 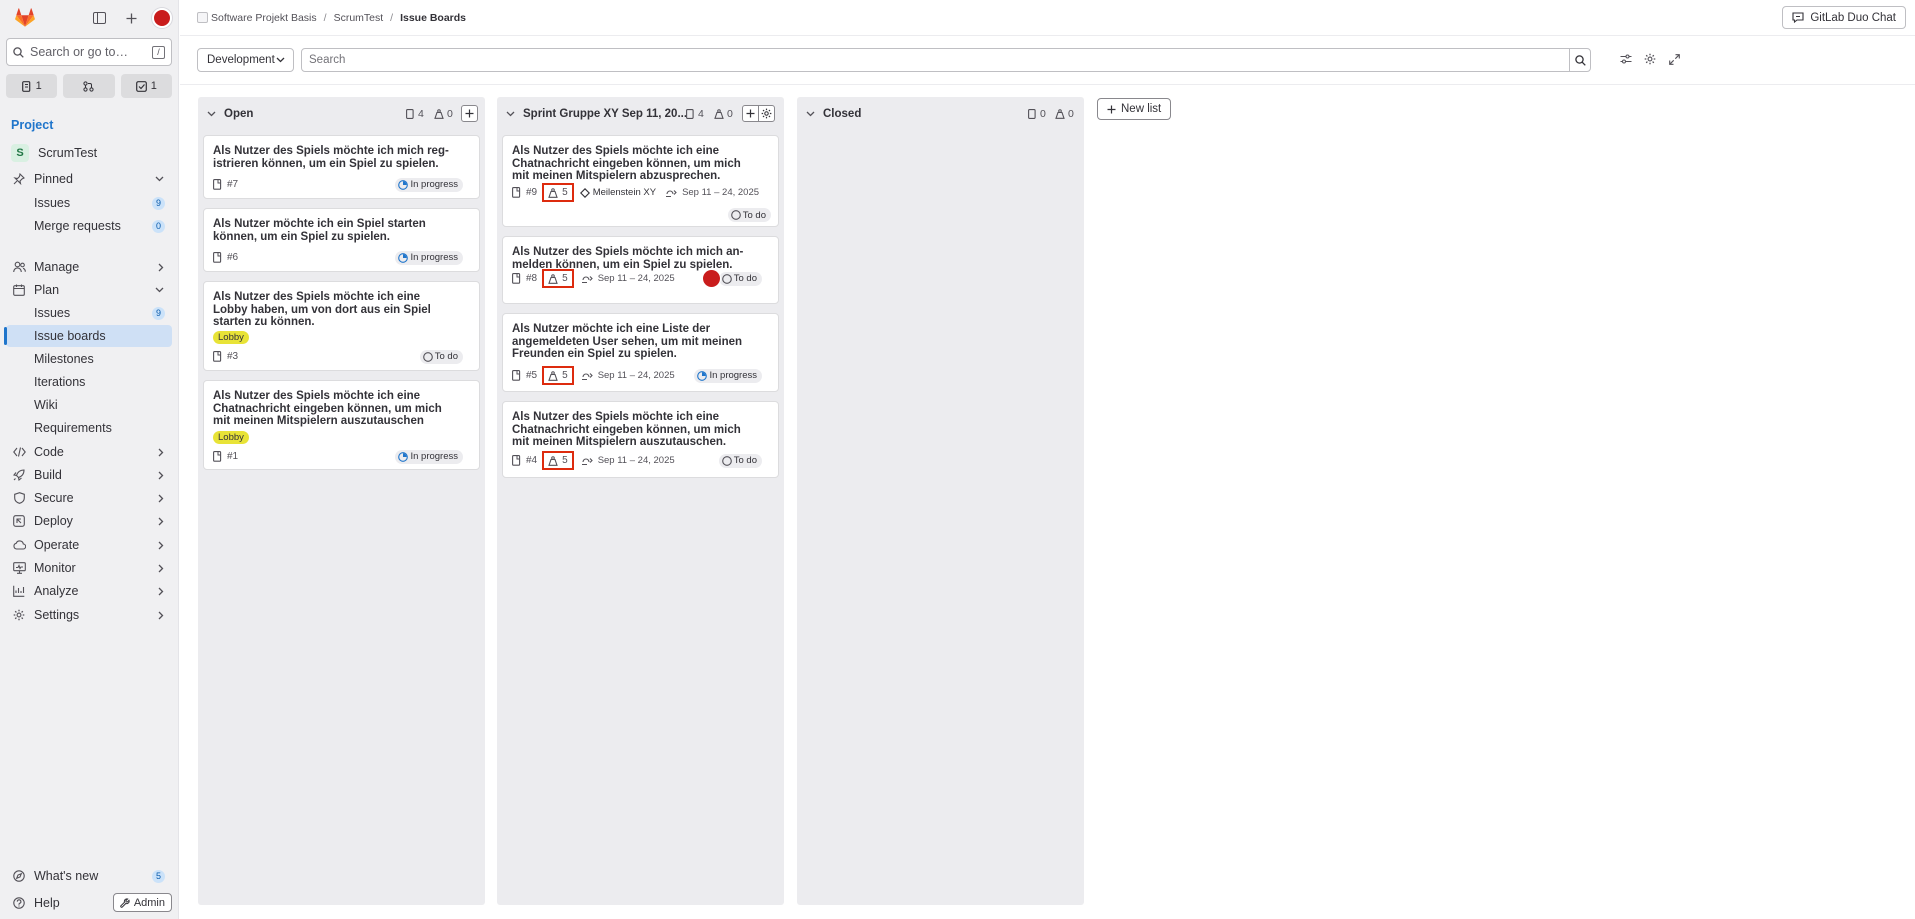 I want to click on breadcrumb-project: ScrumTest, so click(x=359, y=18).